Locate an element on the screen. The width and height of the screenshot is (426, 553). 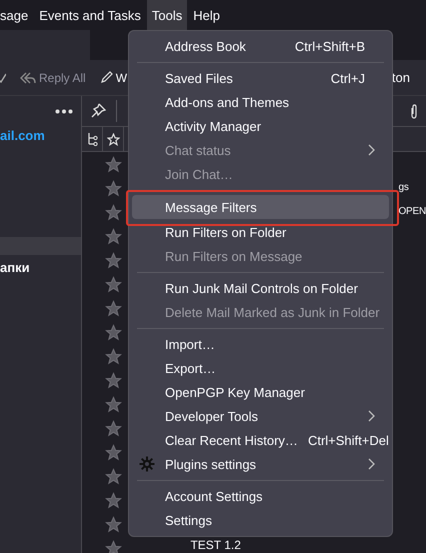
message-subject: OPEN is located at coordinates (412, 211).